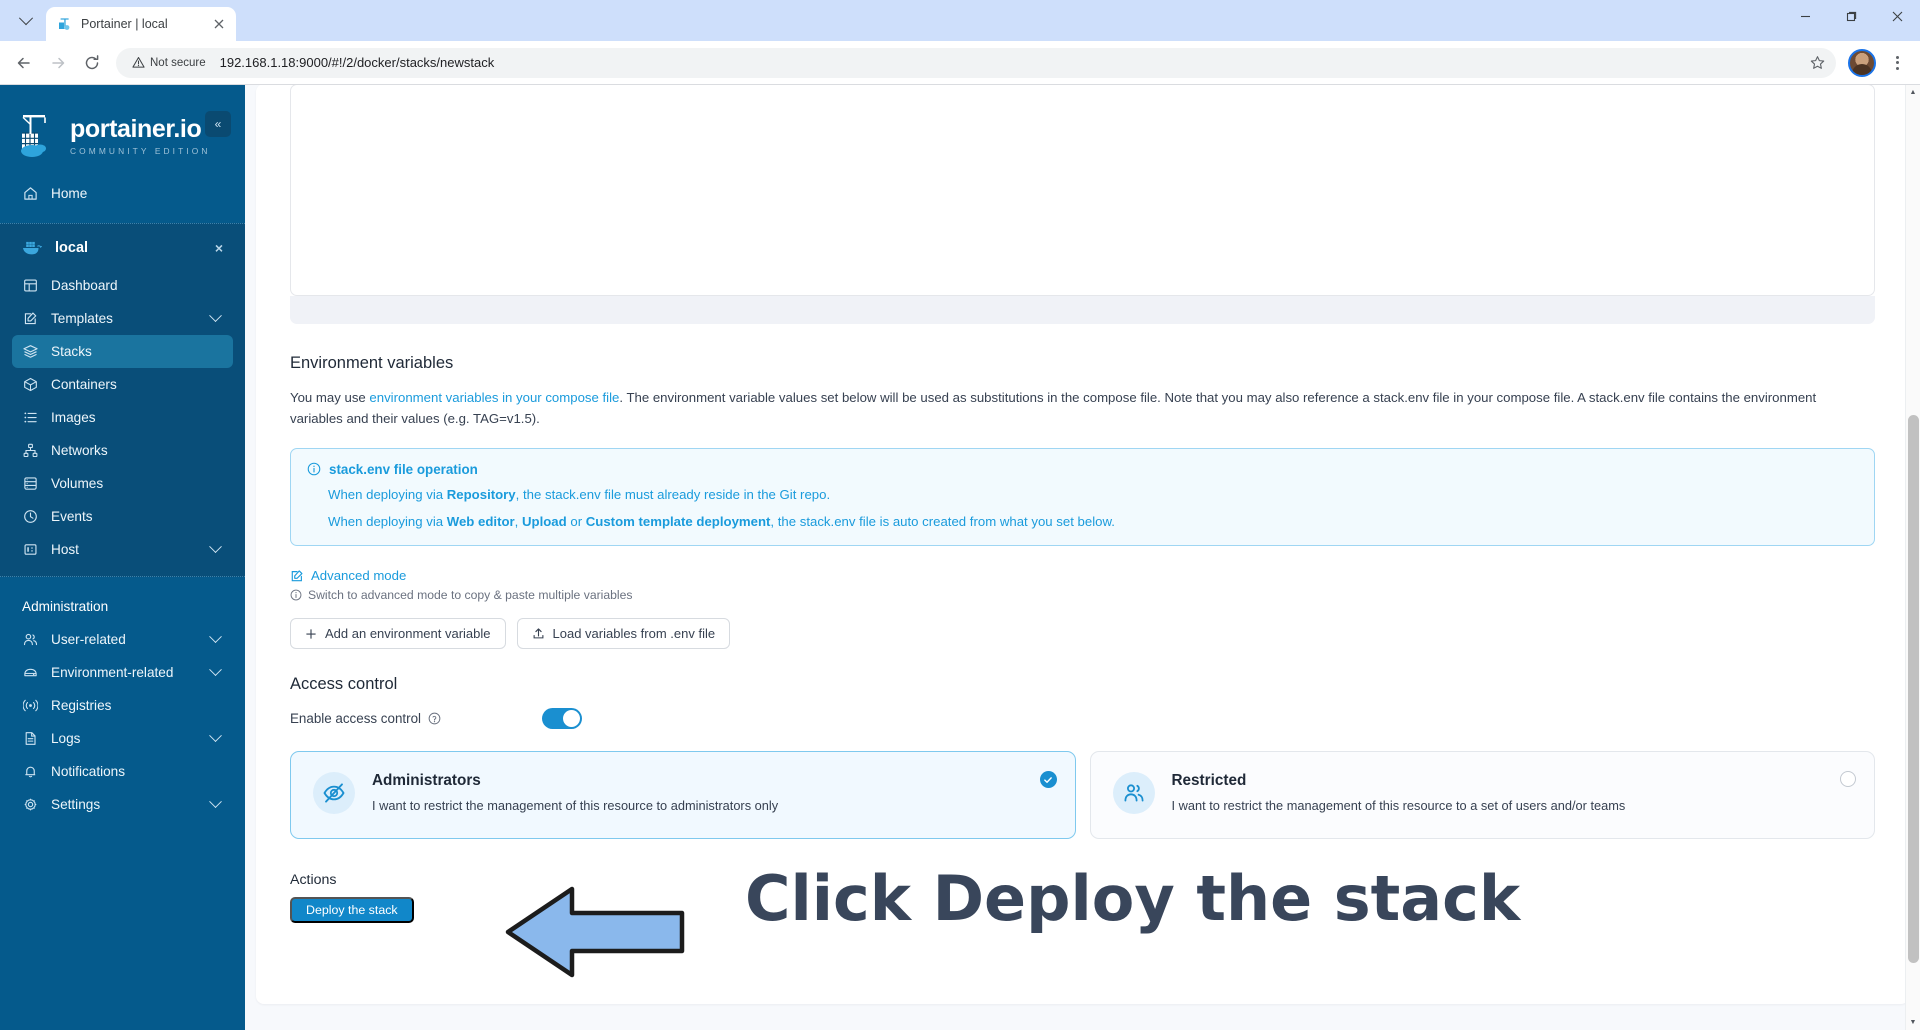  Describe the element at coordinates (30, 319) in the screenshot. I see `template-icon` at that location.